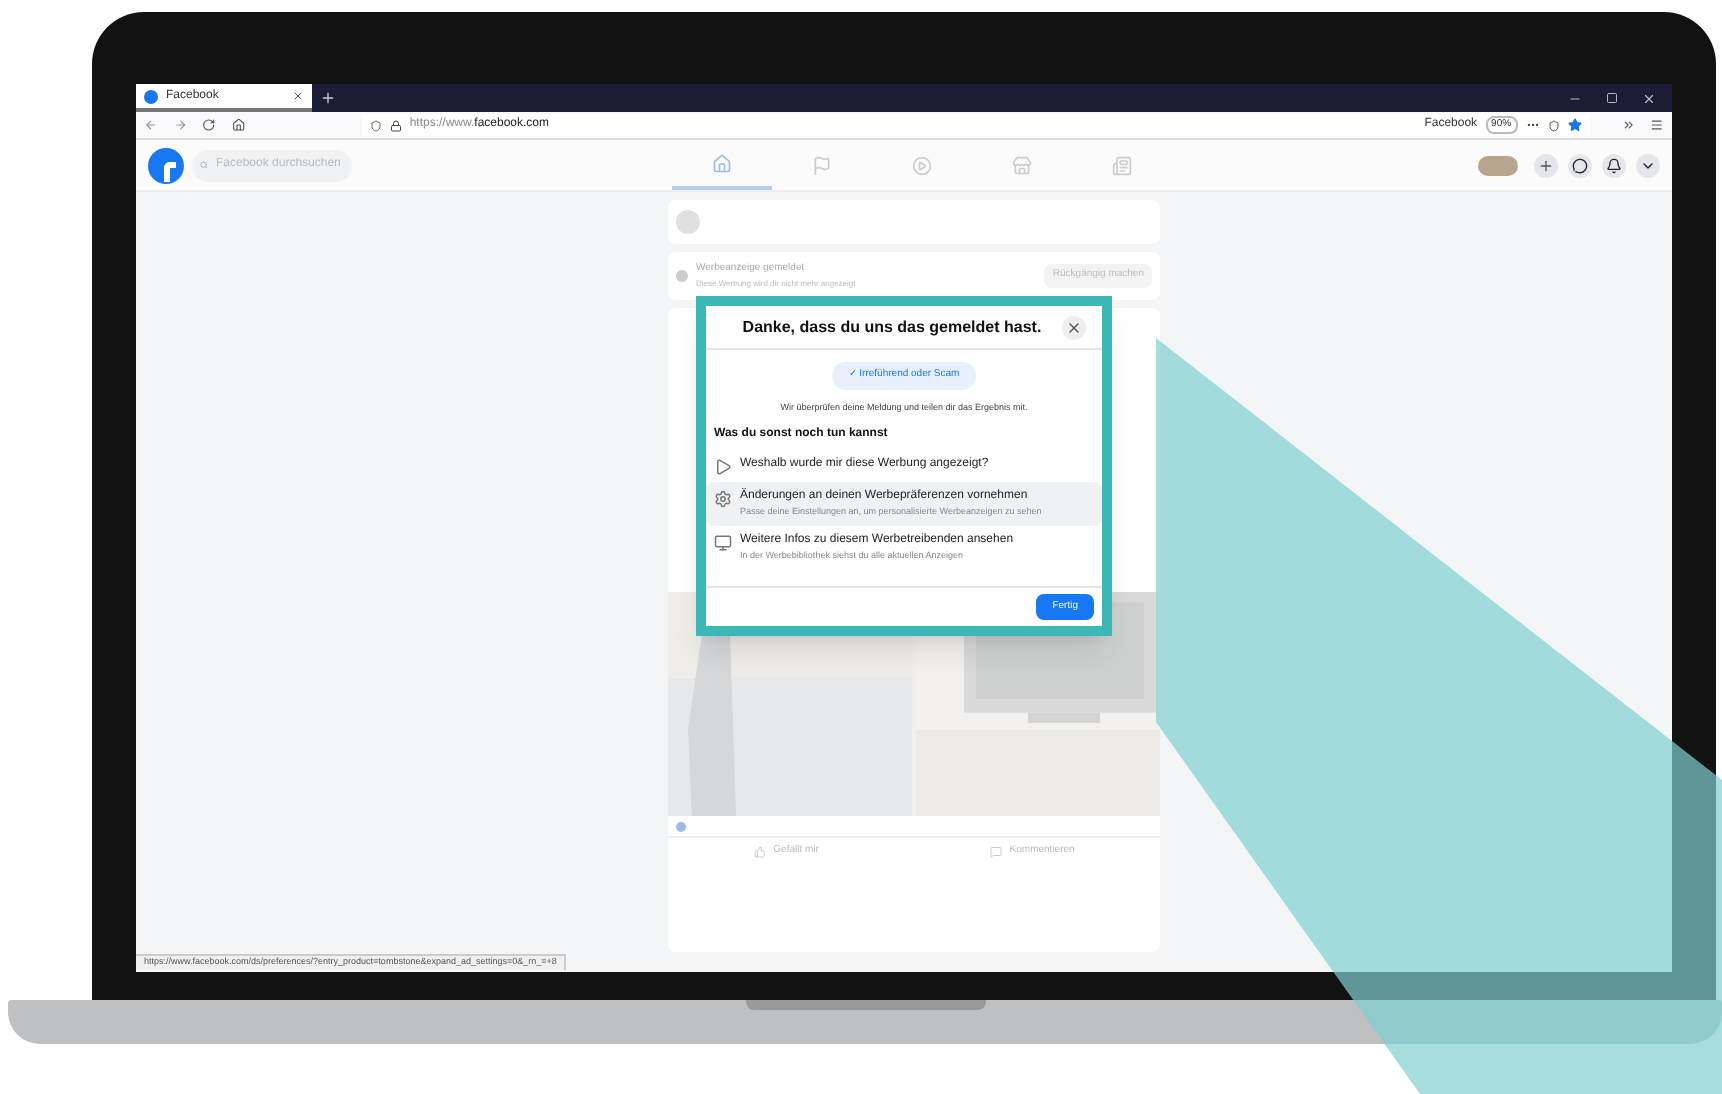  I want to click on dialog-title: Danke, dass du uns das gemeldet hast., so click(892, 327).